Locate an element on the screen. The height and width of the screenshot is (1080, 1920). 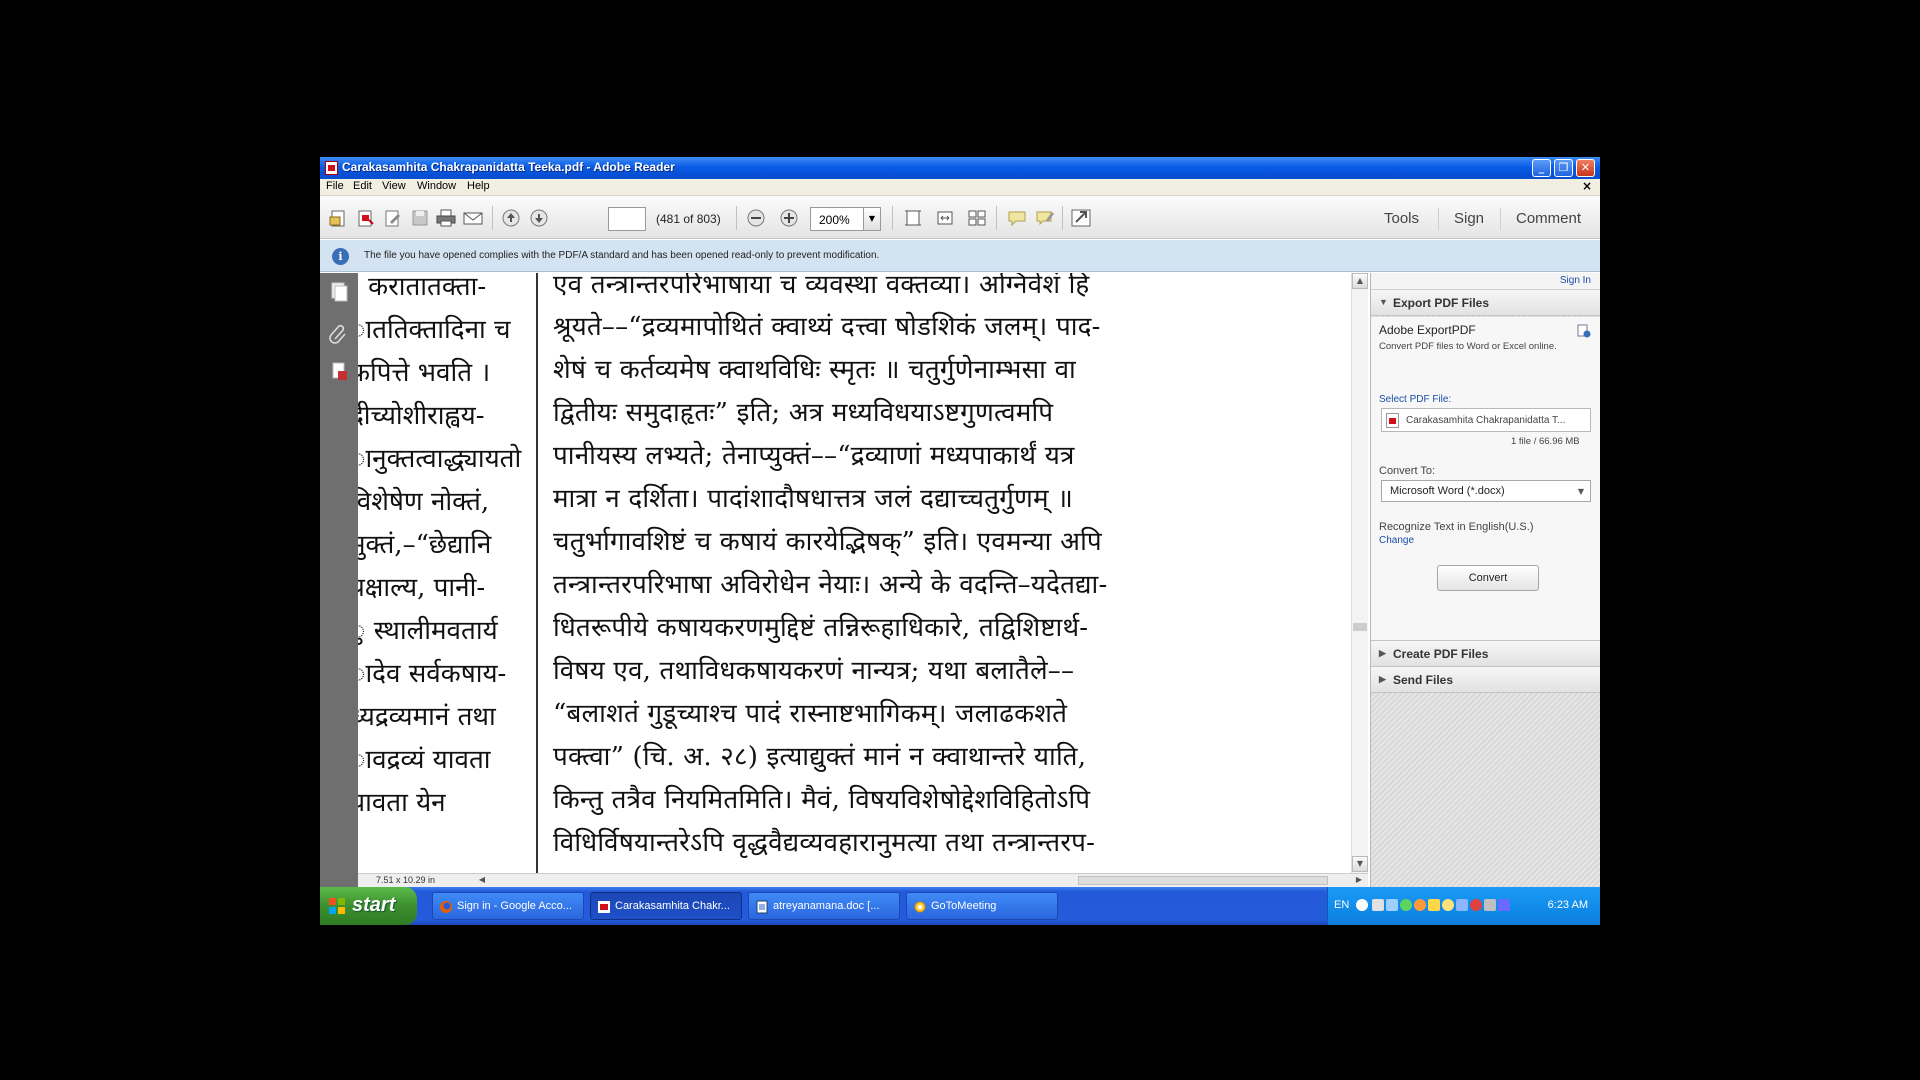
page-layout-icon is located at coordinates (977, 218).